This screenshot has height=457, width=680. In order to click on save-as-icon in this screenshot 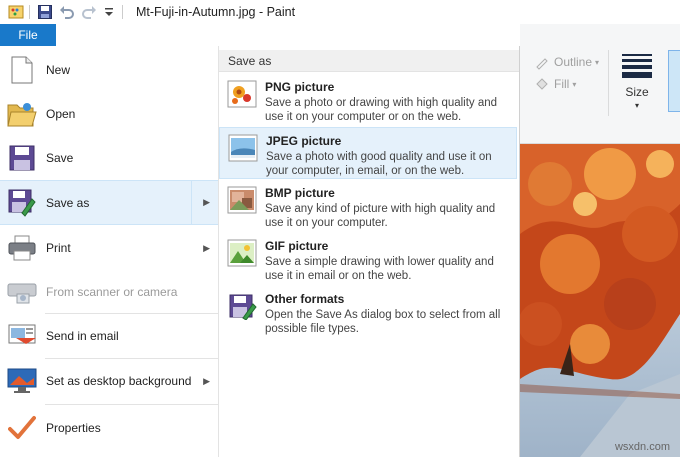, I will do `click(22, 203)`.